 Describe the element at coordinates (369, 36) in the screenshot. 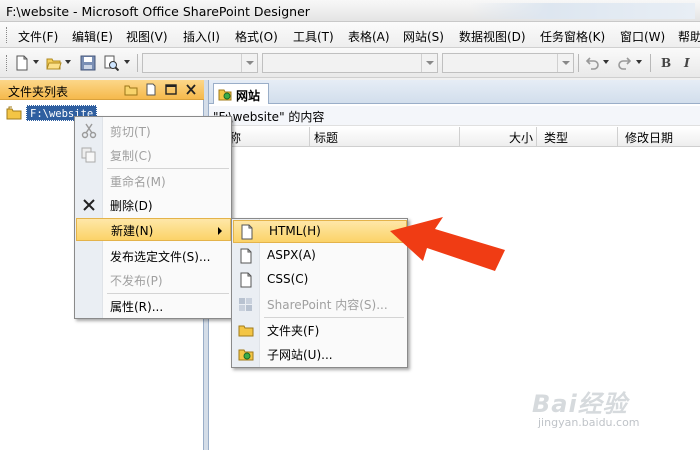

I see `menu-table: 表格(A)` at that location.